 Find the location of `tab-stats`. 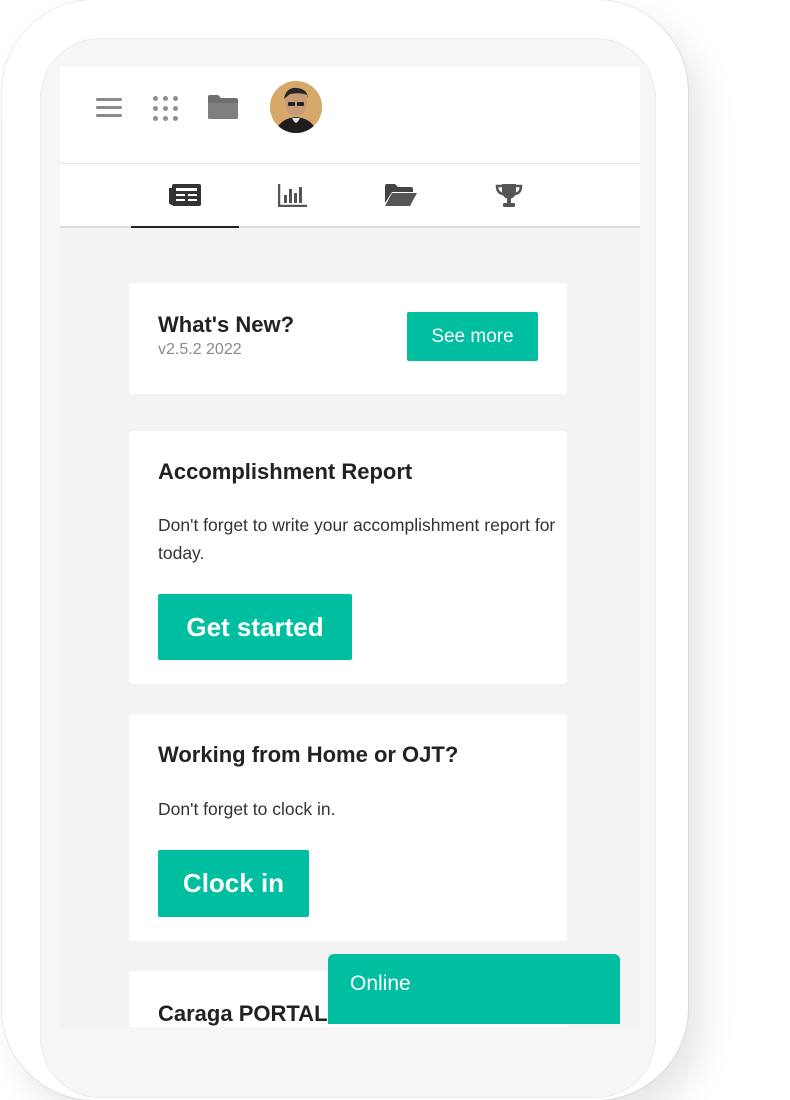

tab-stats is located at coordinates (293, 195).